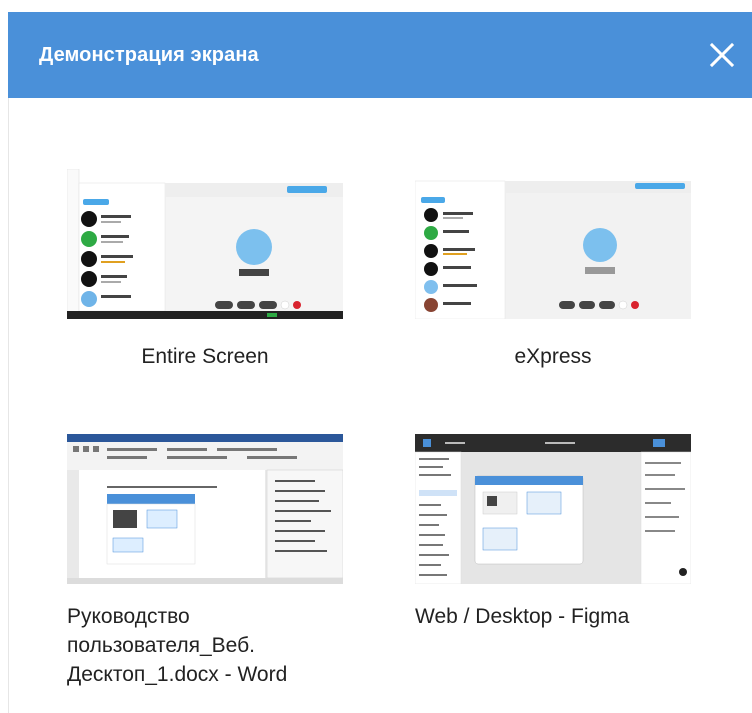  What do you see at coordinates (522, 616) in the screenshot?
I see `source-label: Web / Desktop - Figma` at bounding box center [522, 616].